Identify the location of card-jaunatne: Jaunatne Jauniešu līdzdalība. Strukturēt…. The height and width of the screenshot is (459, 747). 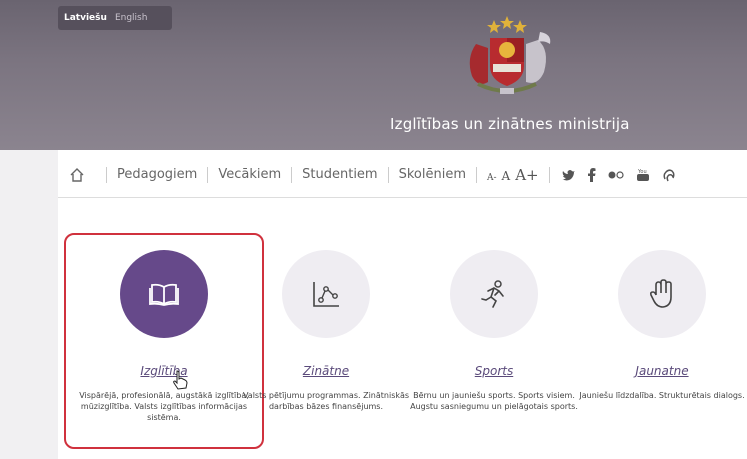
(654, 316).